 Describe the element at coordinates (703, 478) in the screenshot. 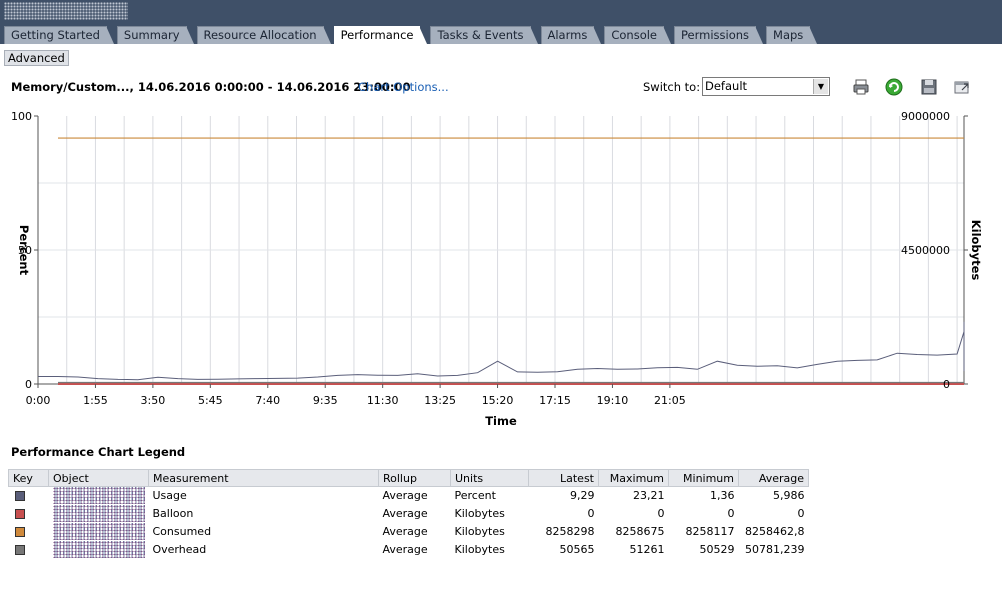

I see `col-minimum: Minimum` at that location.